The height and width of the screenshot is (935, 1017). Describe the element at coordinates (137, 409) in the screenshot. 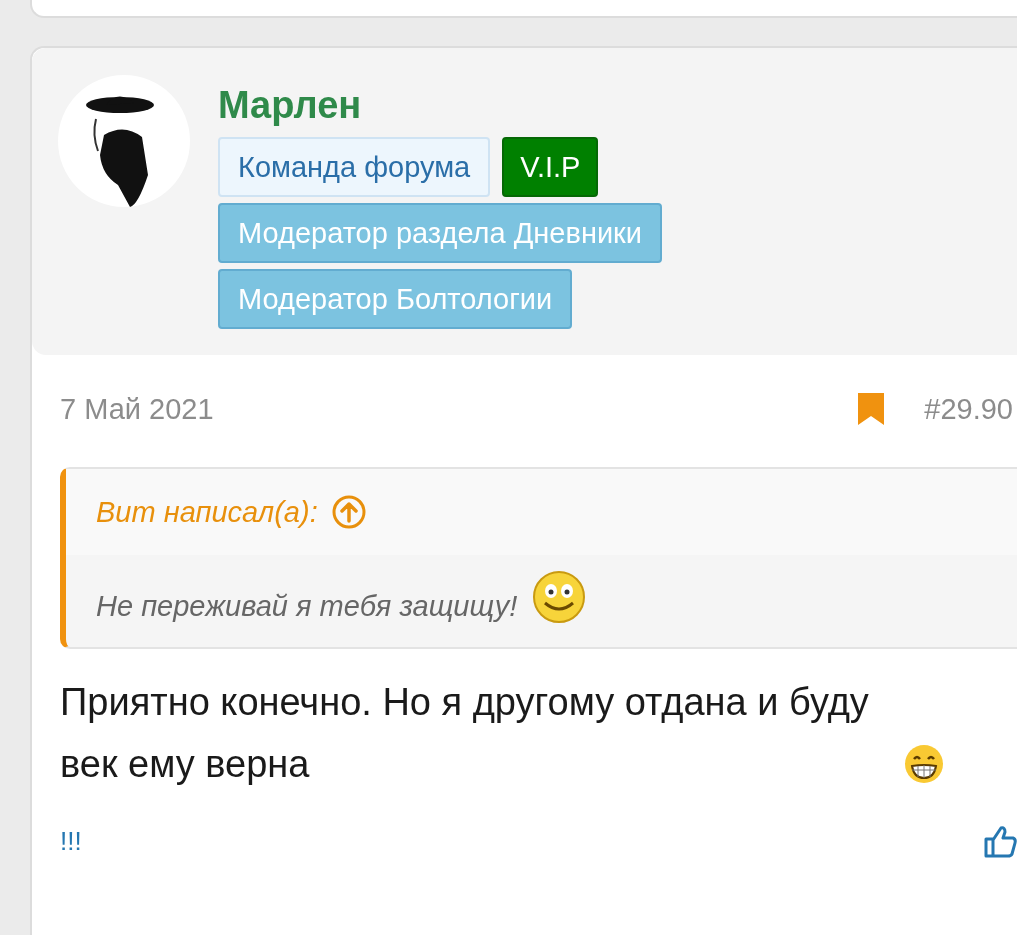

I see `post-date: 7 Май 2021` at that location.